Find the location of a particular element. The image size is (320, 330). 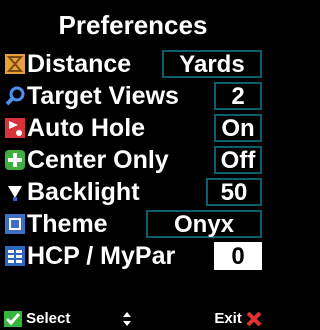

theme-icon is located at coordinates (15, 224).